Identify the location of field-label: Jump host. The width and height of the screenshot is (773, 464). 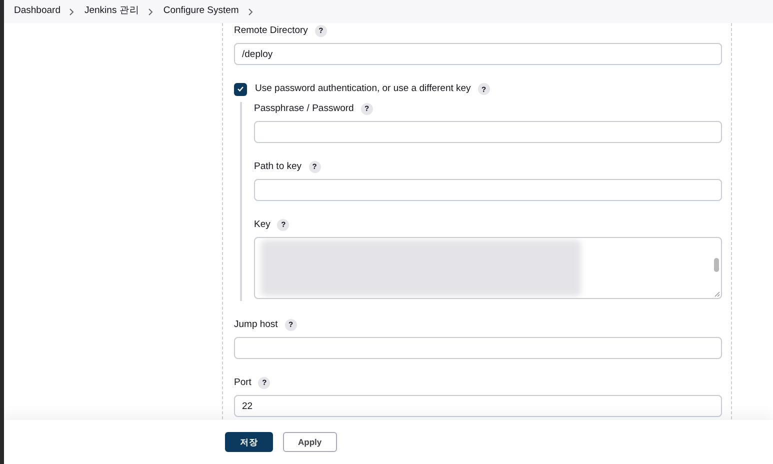
(256, 325).